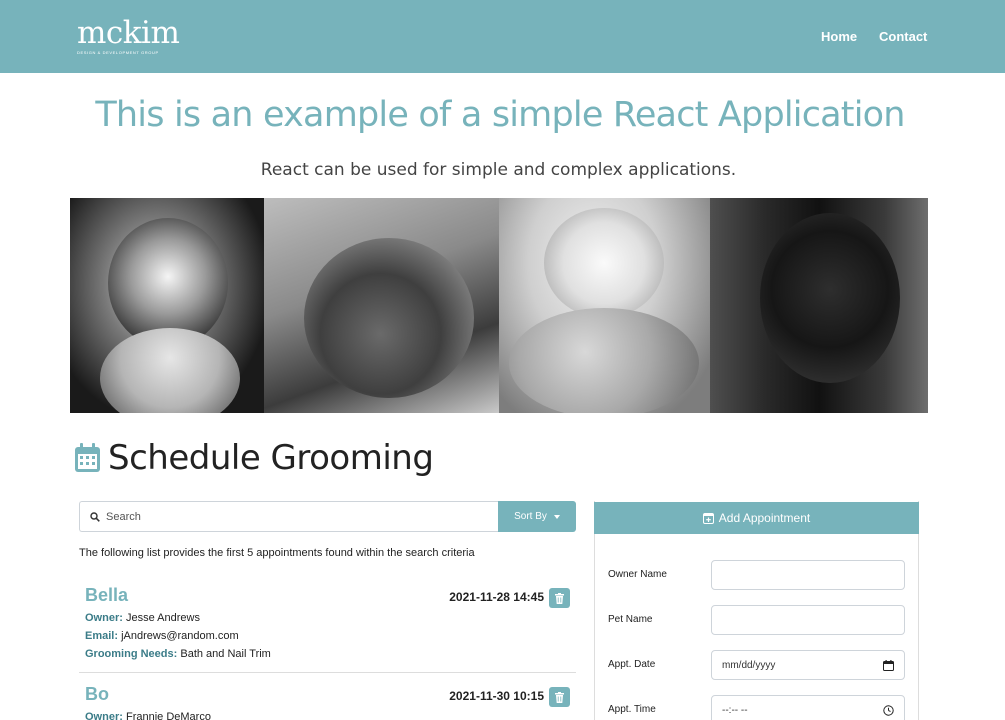 The image size is (1005, 720). What do you see at coordinates (530, 516) in the screenshot?
I see `sort-by-label: Sort By` at bounding box center [530, 516].